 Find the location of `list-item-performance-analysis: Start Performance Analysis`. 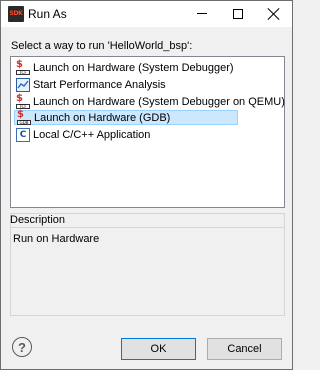

list-item-performance-analysis: Start Performance Analysis is located at coordinates (92, 84).